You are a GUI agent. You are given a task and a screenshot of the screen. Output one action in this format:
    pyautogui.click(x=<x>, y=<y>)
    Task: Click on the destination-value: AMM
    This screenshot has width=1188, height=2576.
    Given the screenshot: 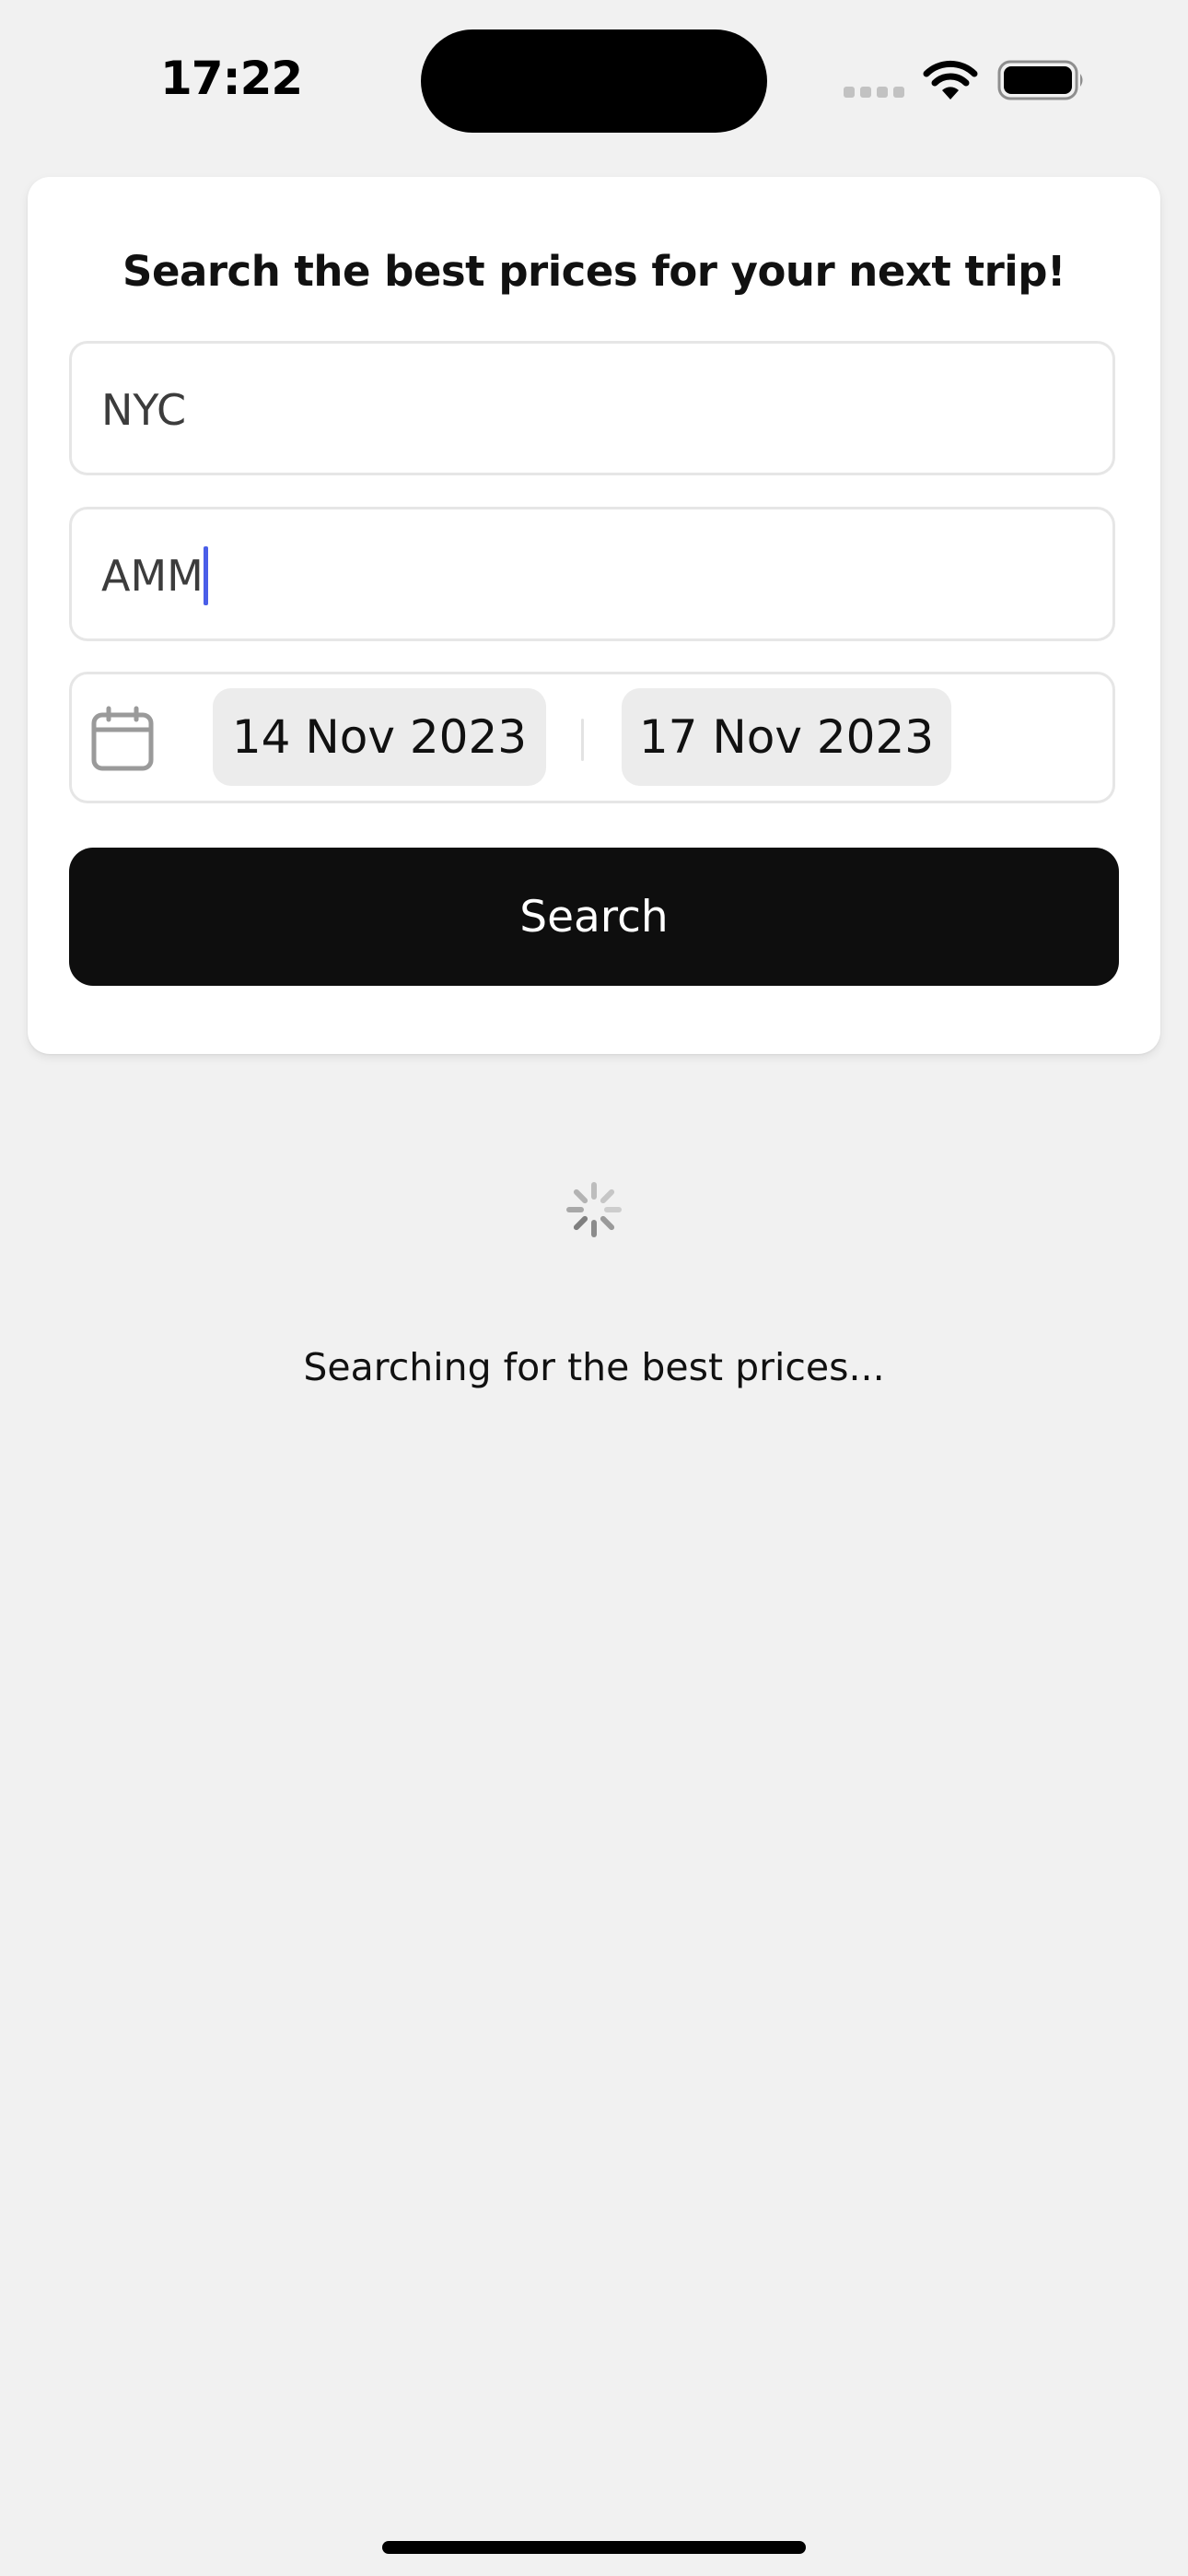 What is the action you would take?
    pyautogui.click(x=152, y=576)
    